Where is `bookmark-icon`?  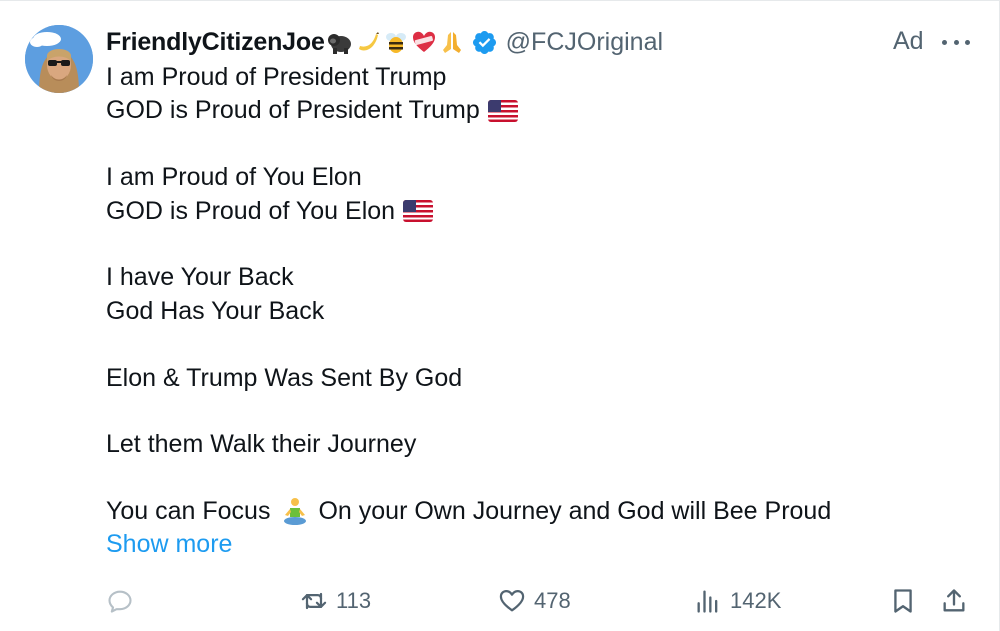 bookmark-icon is located at coordinates (903, 601).